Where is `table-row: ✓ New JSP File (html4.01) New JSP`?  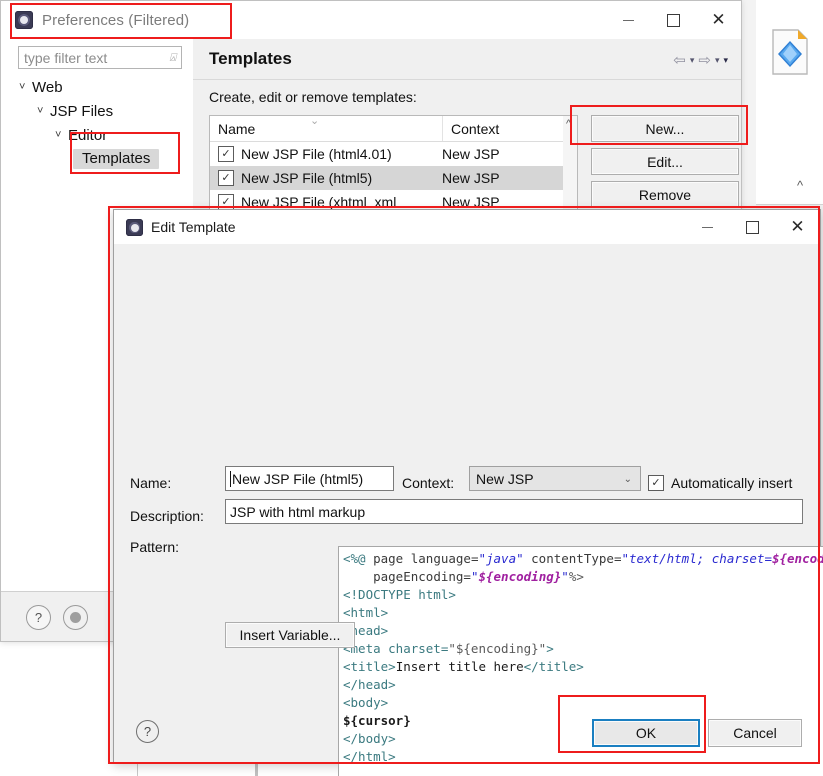 table-row: ✓ New JSP File (html4.01) New JSP is located at coordinates (393, 154).